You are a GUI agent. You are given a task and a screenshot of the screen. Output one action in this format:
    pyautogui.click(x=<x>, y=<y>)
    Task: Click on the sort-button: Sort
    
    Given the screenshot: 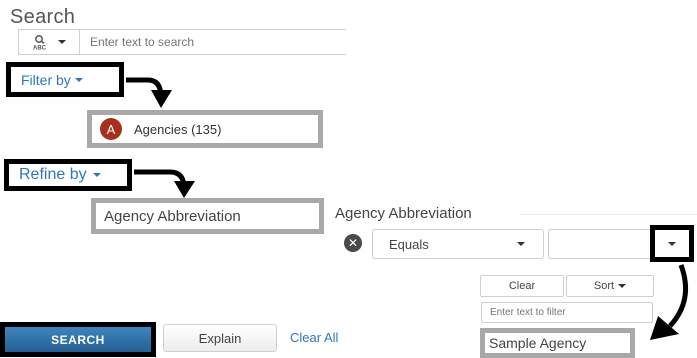 What is the action you would take?
    pyautogui.click(x=610, y=286)
    